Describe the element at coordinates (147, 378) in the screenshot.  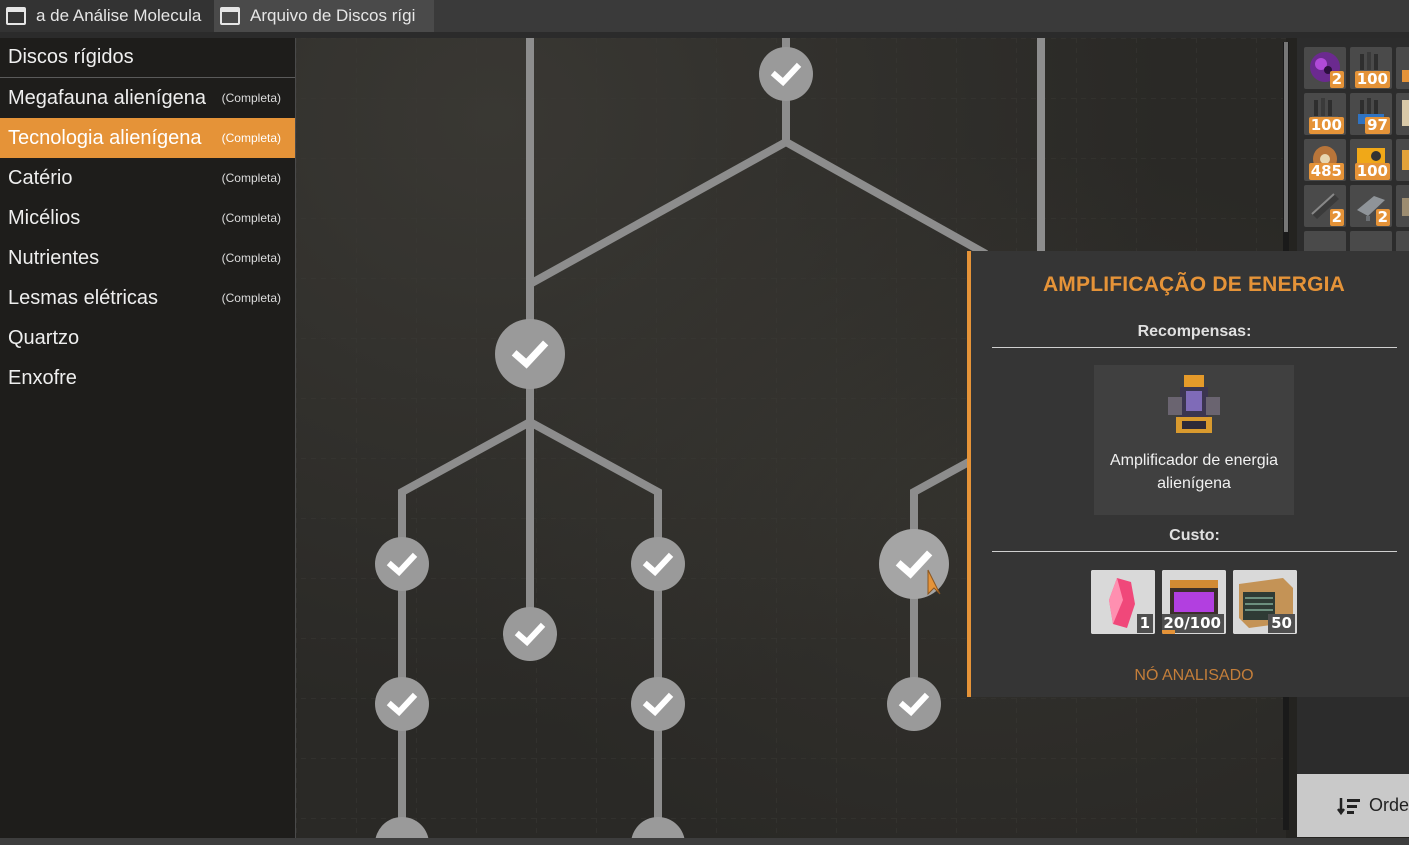
I see `sidebar-item-sulfur: Enxofre` at that location.